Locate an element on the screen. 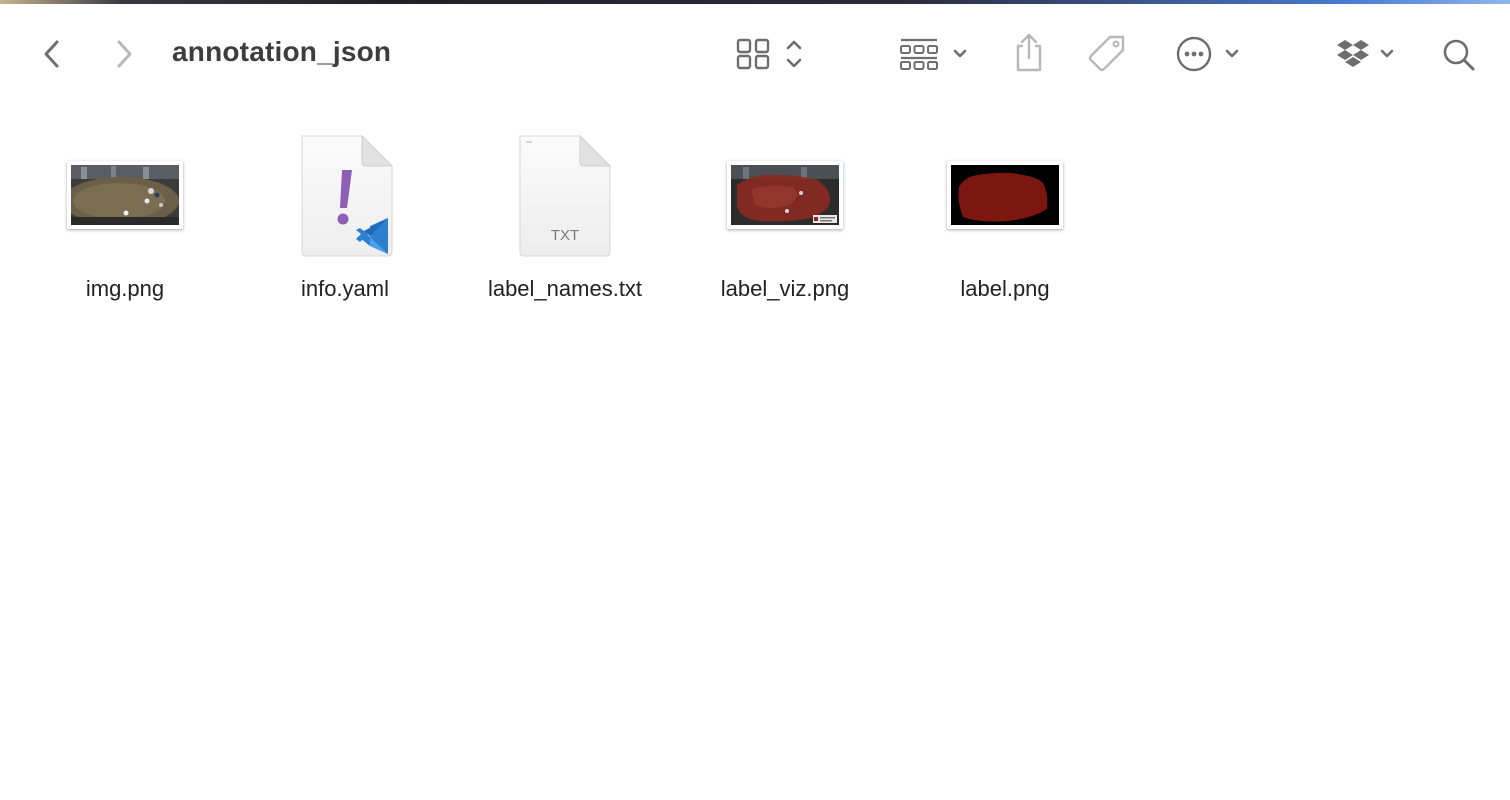 This screenshot has height=800, width=1510. file-item-img: img.png is located at coordinates (125, 210).